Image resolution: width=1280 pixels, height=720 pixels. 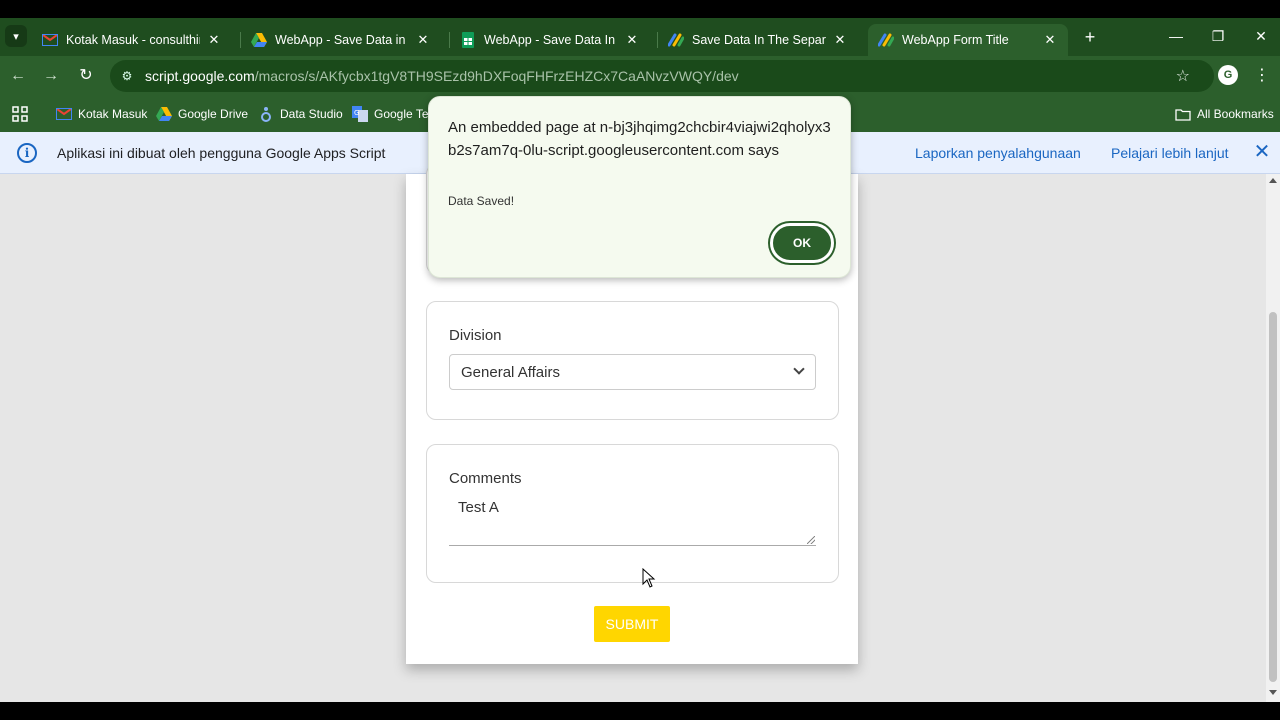 I want to click on tab-title: Kotak Masuk - consulthinkpro, so click(x=133, y=40).